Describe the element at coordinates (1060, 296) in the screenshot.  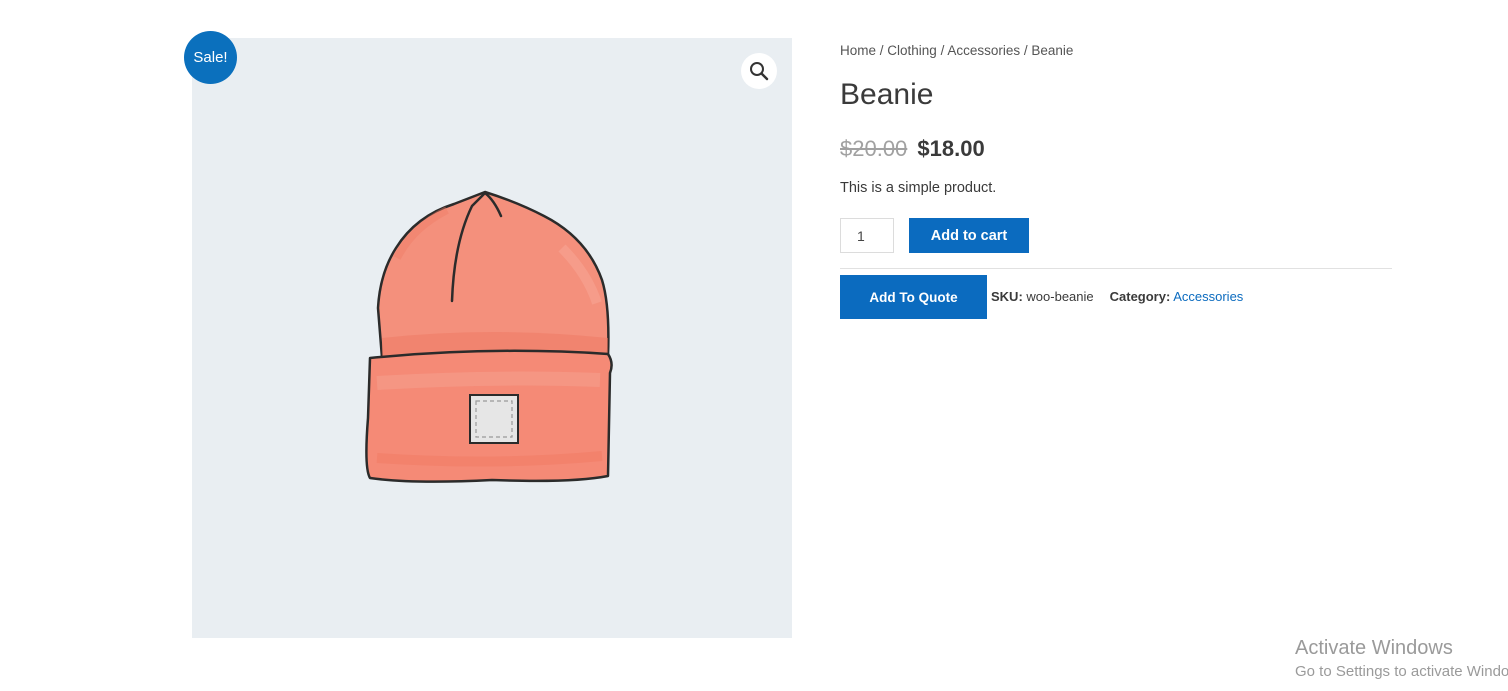
I see `sku-value: woo-beanie` at that location.